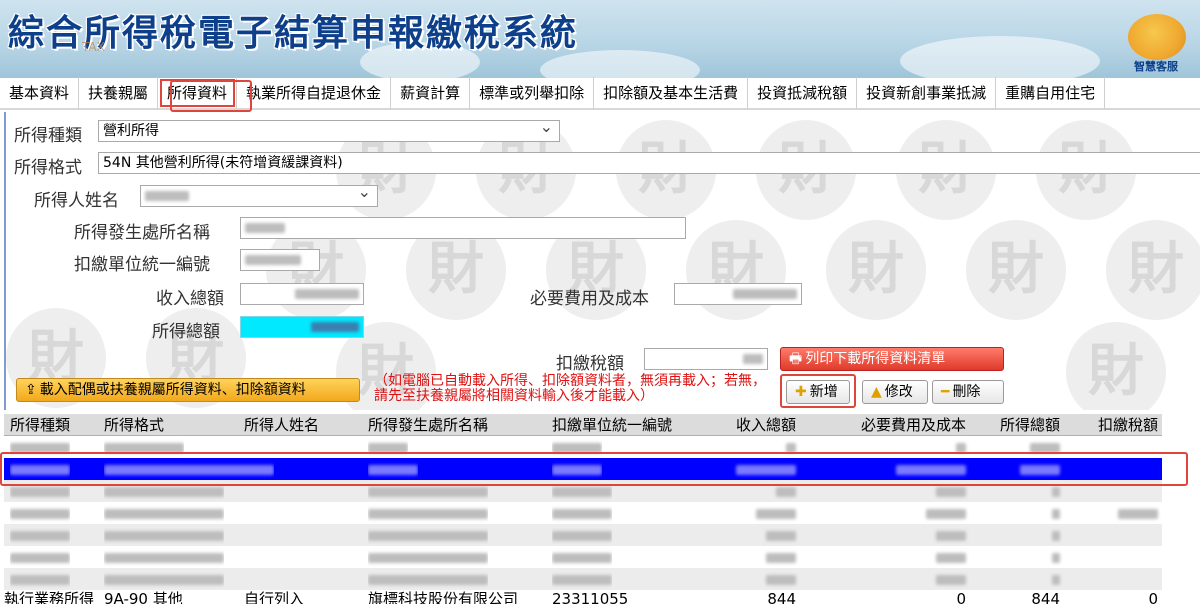 The height and width of the screenshot is (604, 1200). What do you see at coordinates (119, 93) in the screenshot?
I see `tab-dependents: 扶養親屬` at bounding box center [119, 93].